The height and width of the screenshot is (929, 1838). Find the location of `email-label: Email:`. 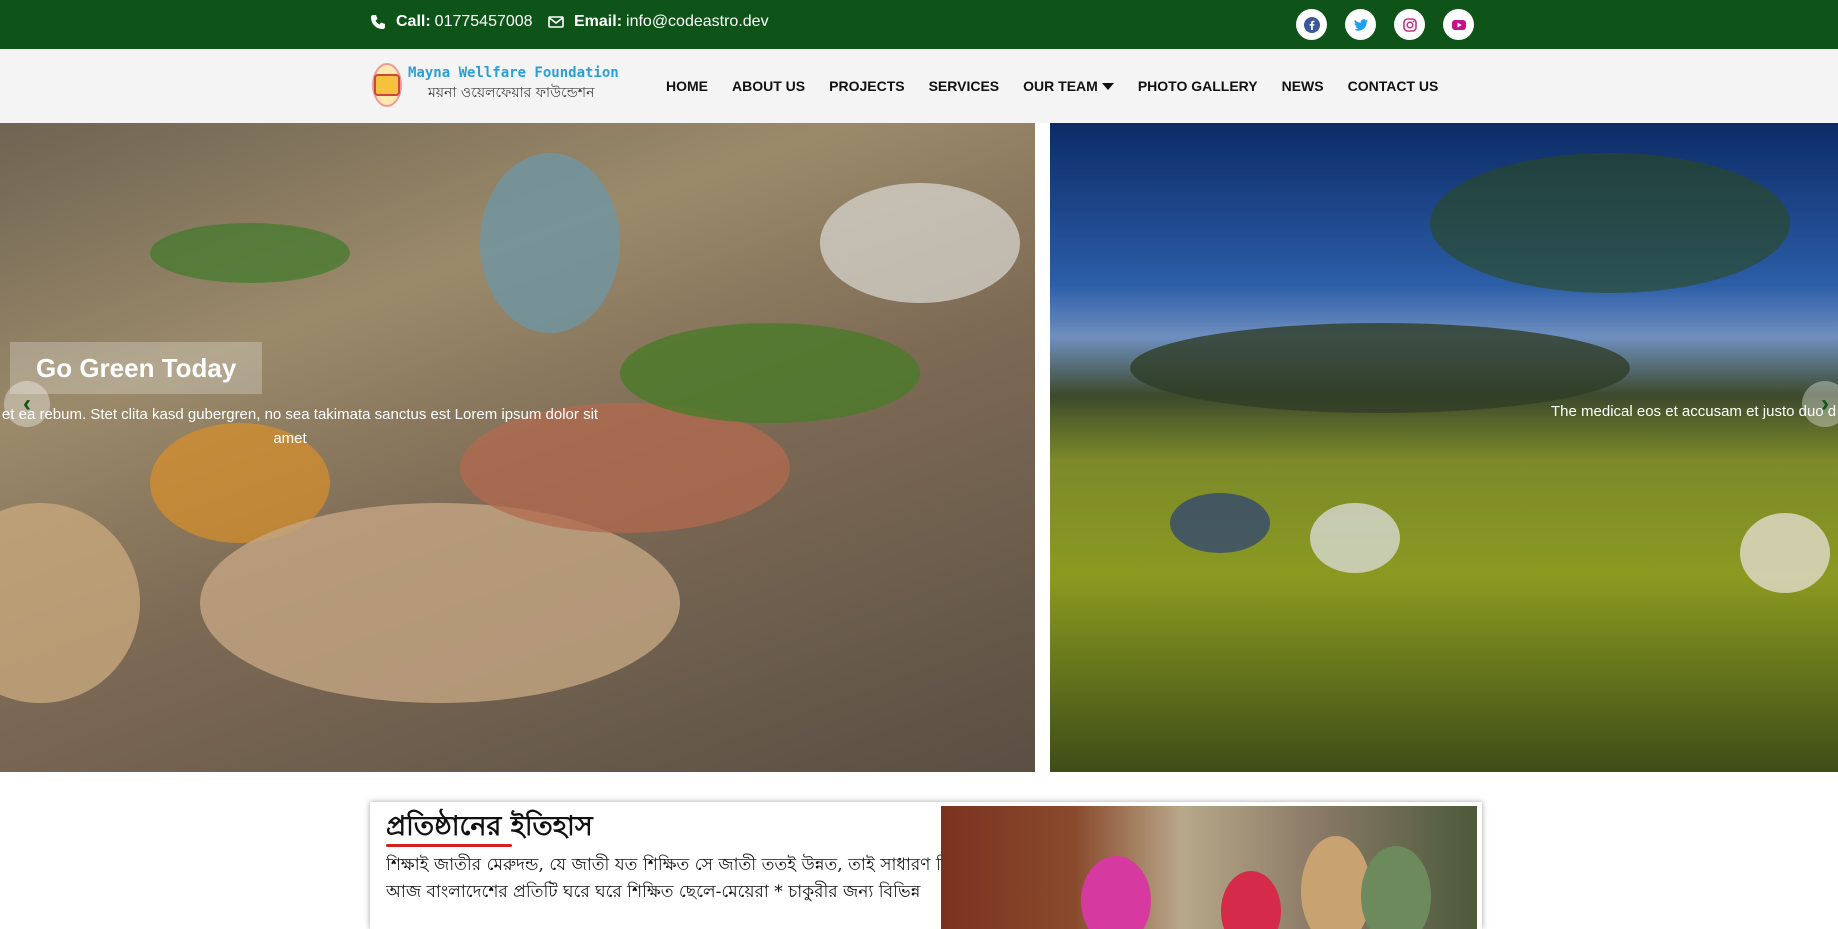

email-label: Email: is located at coordinates (598, 21).